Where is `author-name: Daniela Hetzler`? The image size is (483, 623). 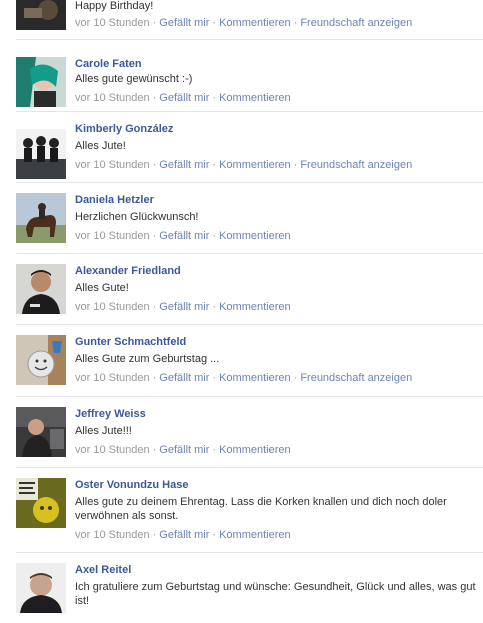 author-name: Daniela Hetzler is located at coordinates (279, 200).